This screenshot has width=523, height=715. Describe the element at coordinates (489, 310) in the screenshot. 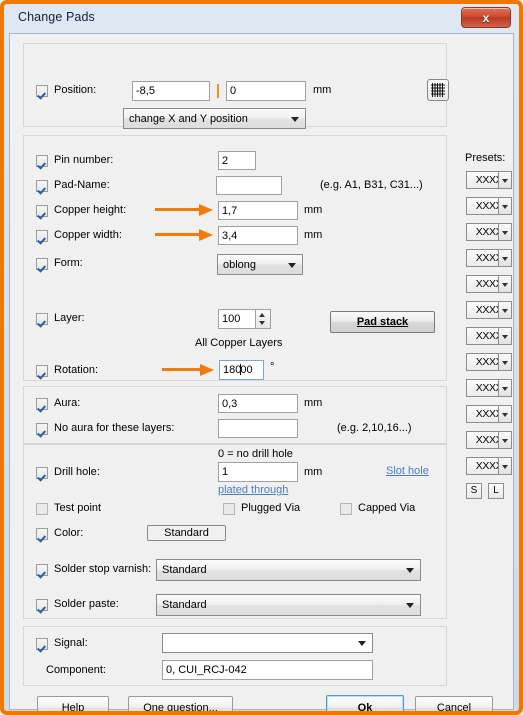

I see `preset-button-6: XXXX` at that location.